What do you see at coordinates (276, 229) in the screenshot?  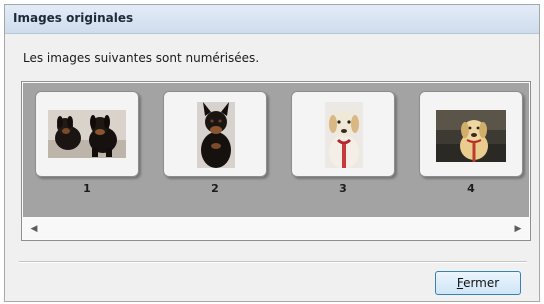 I see `horizontal-scrollbar: ◀ ▶` at bounding box center [276, 229].